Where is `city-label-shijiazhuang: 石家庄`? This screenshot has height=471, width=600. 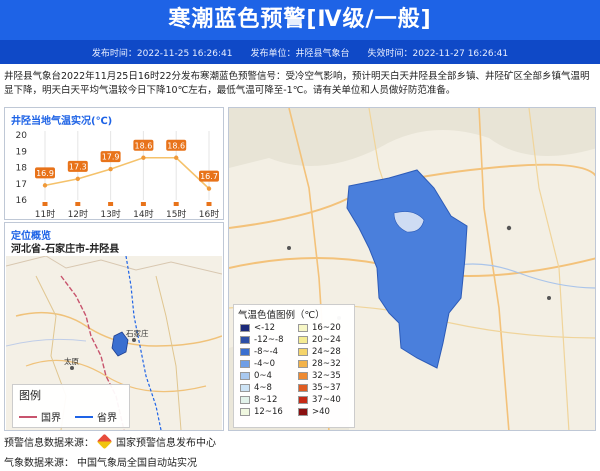
city-label-shijiazhuang: 石家庄 is located at coordinates (137, 333).